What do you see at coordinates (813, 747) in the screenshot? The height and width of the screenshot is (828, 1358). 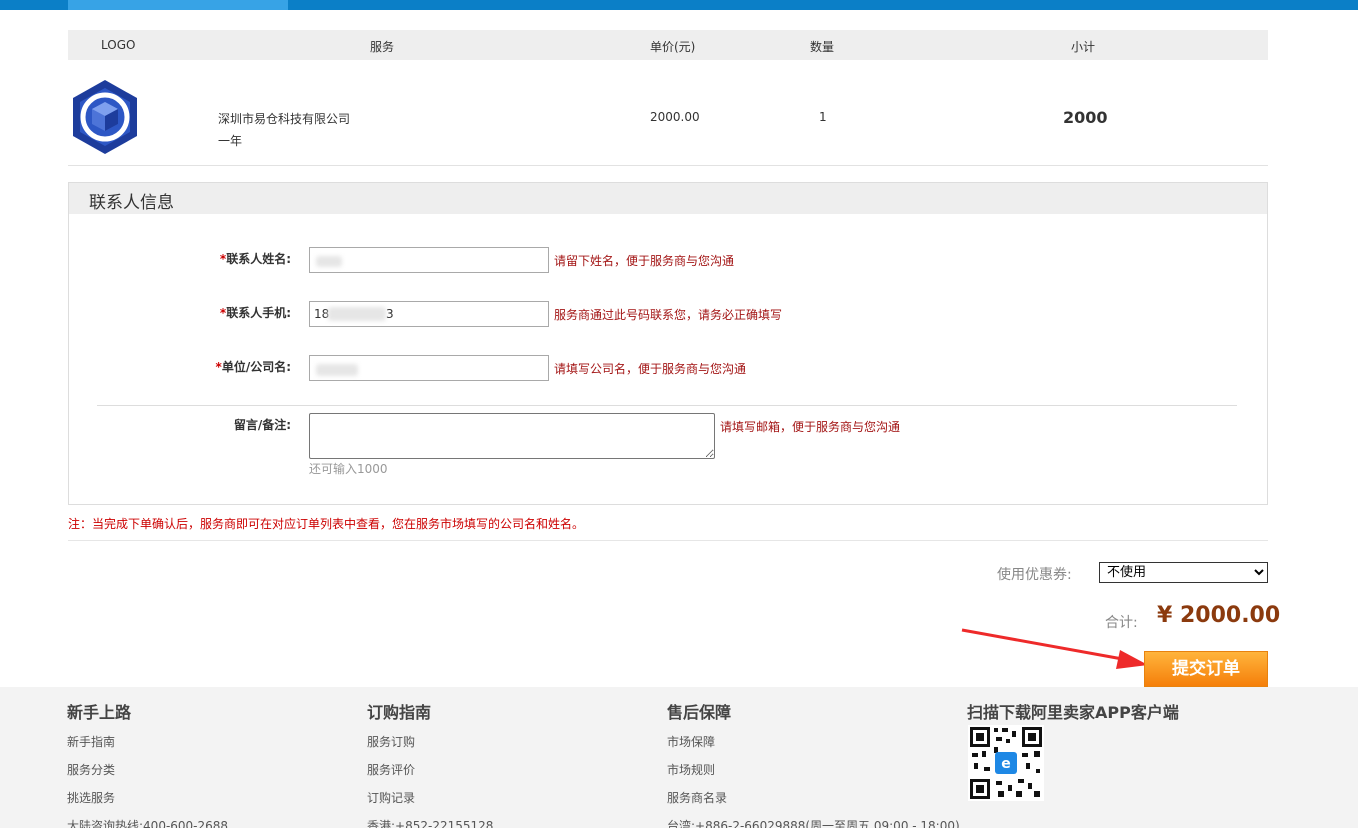 I see `footer-link: 市场保障` at bounding box center [813, 747].